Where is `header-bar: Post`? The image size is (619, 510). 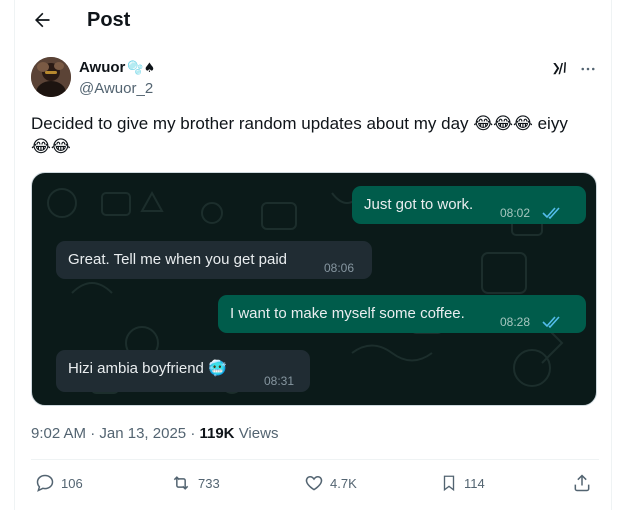
header-bar: Post is located at coordinates (309, 20).